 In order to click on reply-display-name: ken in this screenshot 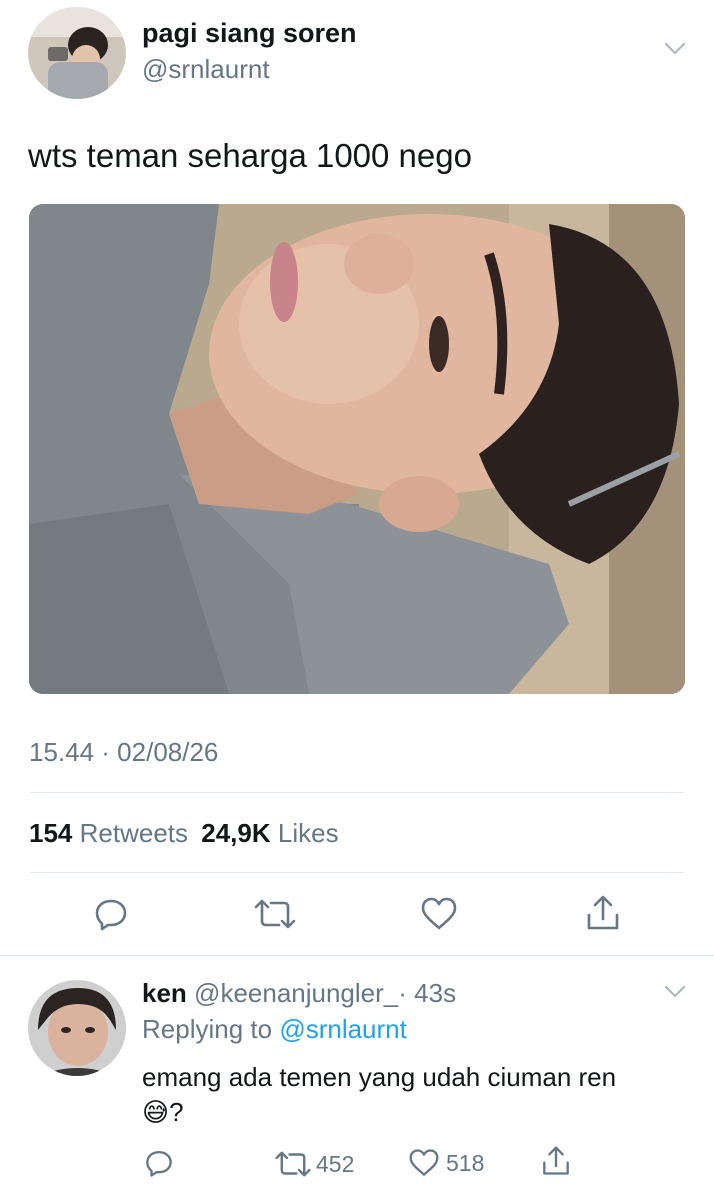, I will do `click(164, 993)`.